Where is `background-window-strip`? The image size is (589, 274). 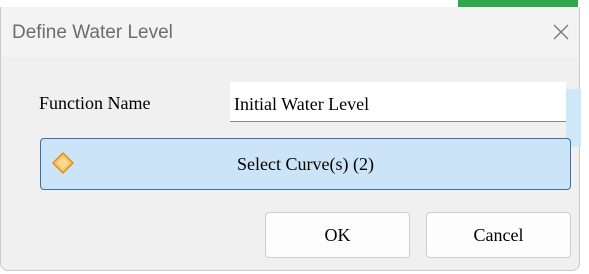 background-window-strip is located at coordinates (518, 3).